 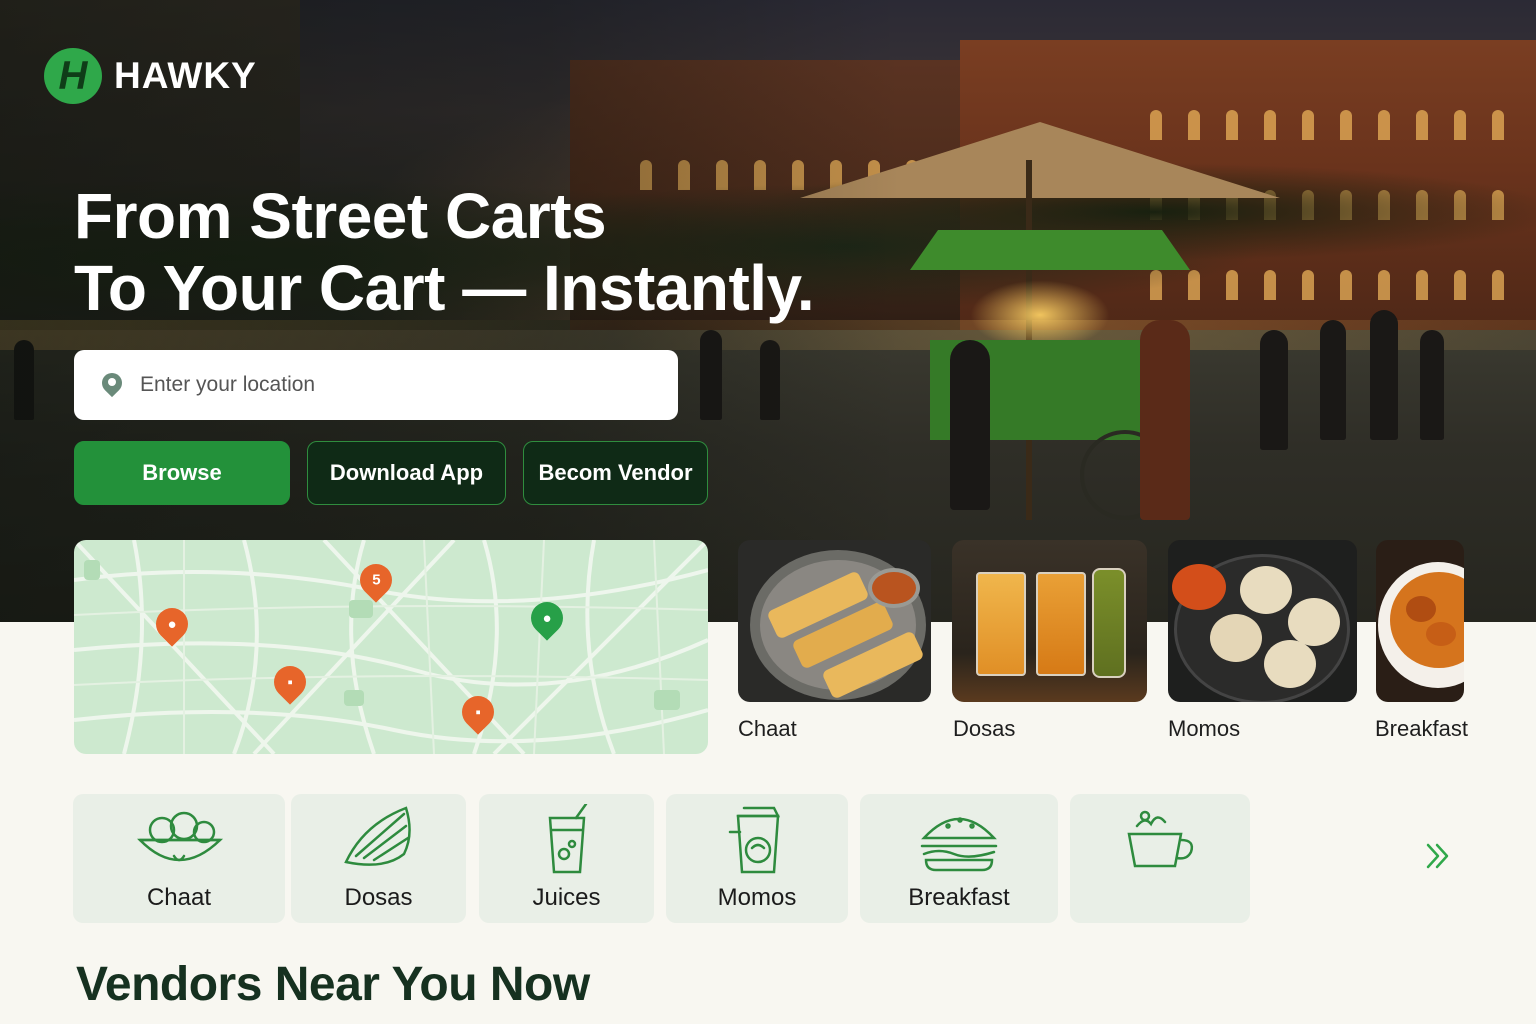 I want to click on chaat-bowl-icon, so click(x=180, y=836).